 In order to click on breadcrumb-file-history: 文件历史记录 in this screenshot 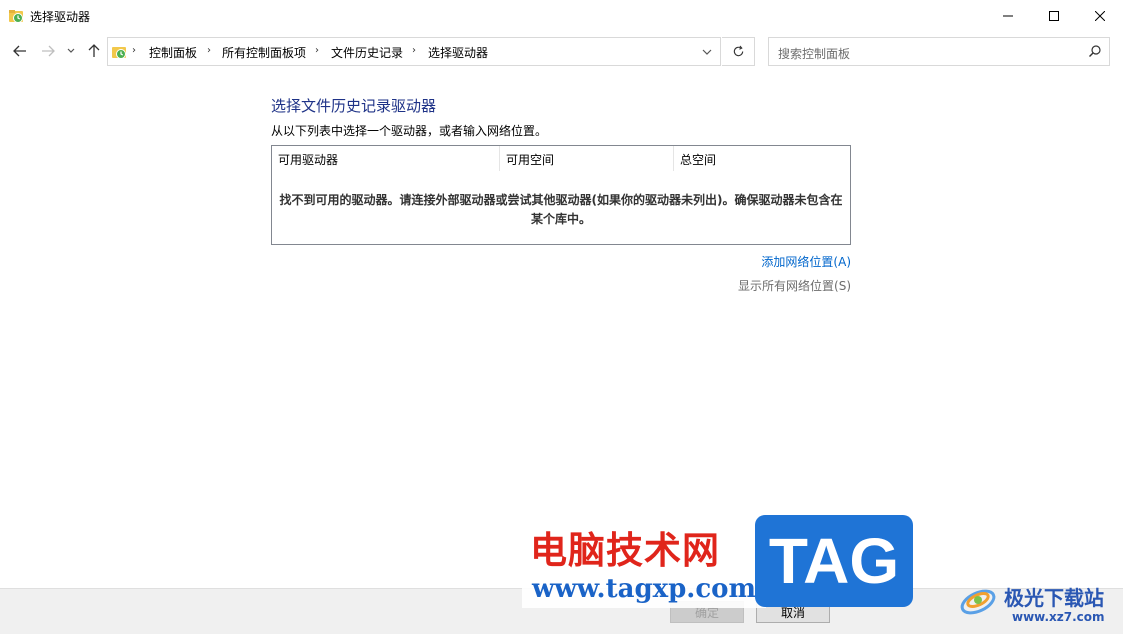, I will do `click(367, 52)`.